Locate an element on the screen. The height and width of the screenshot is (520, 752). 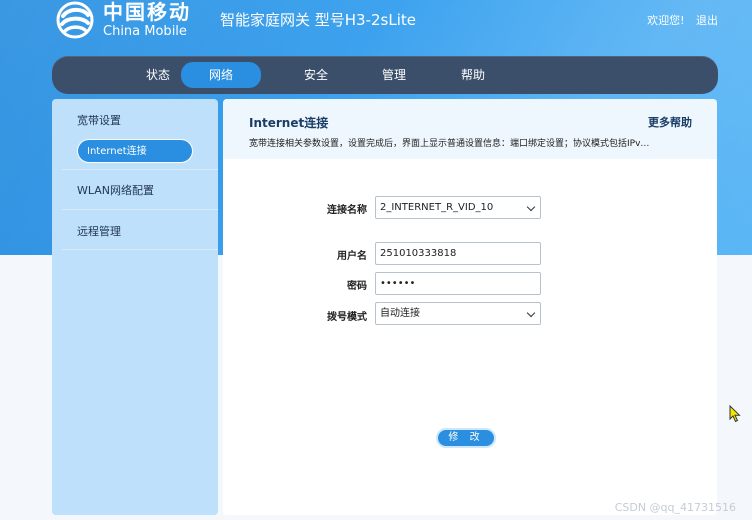
logout-link: 退出 is located at coordinates (707, 20).